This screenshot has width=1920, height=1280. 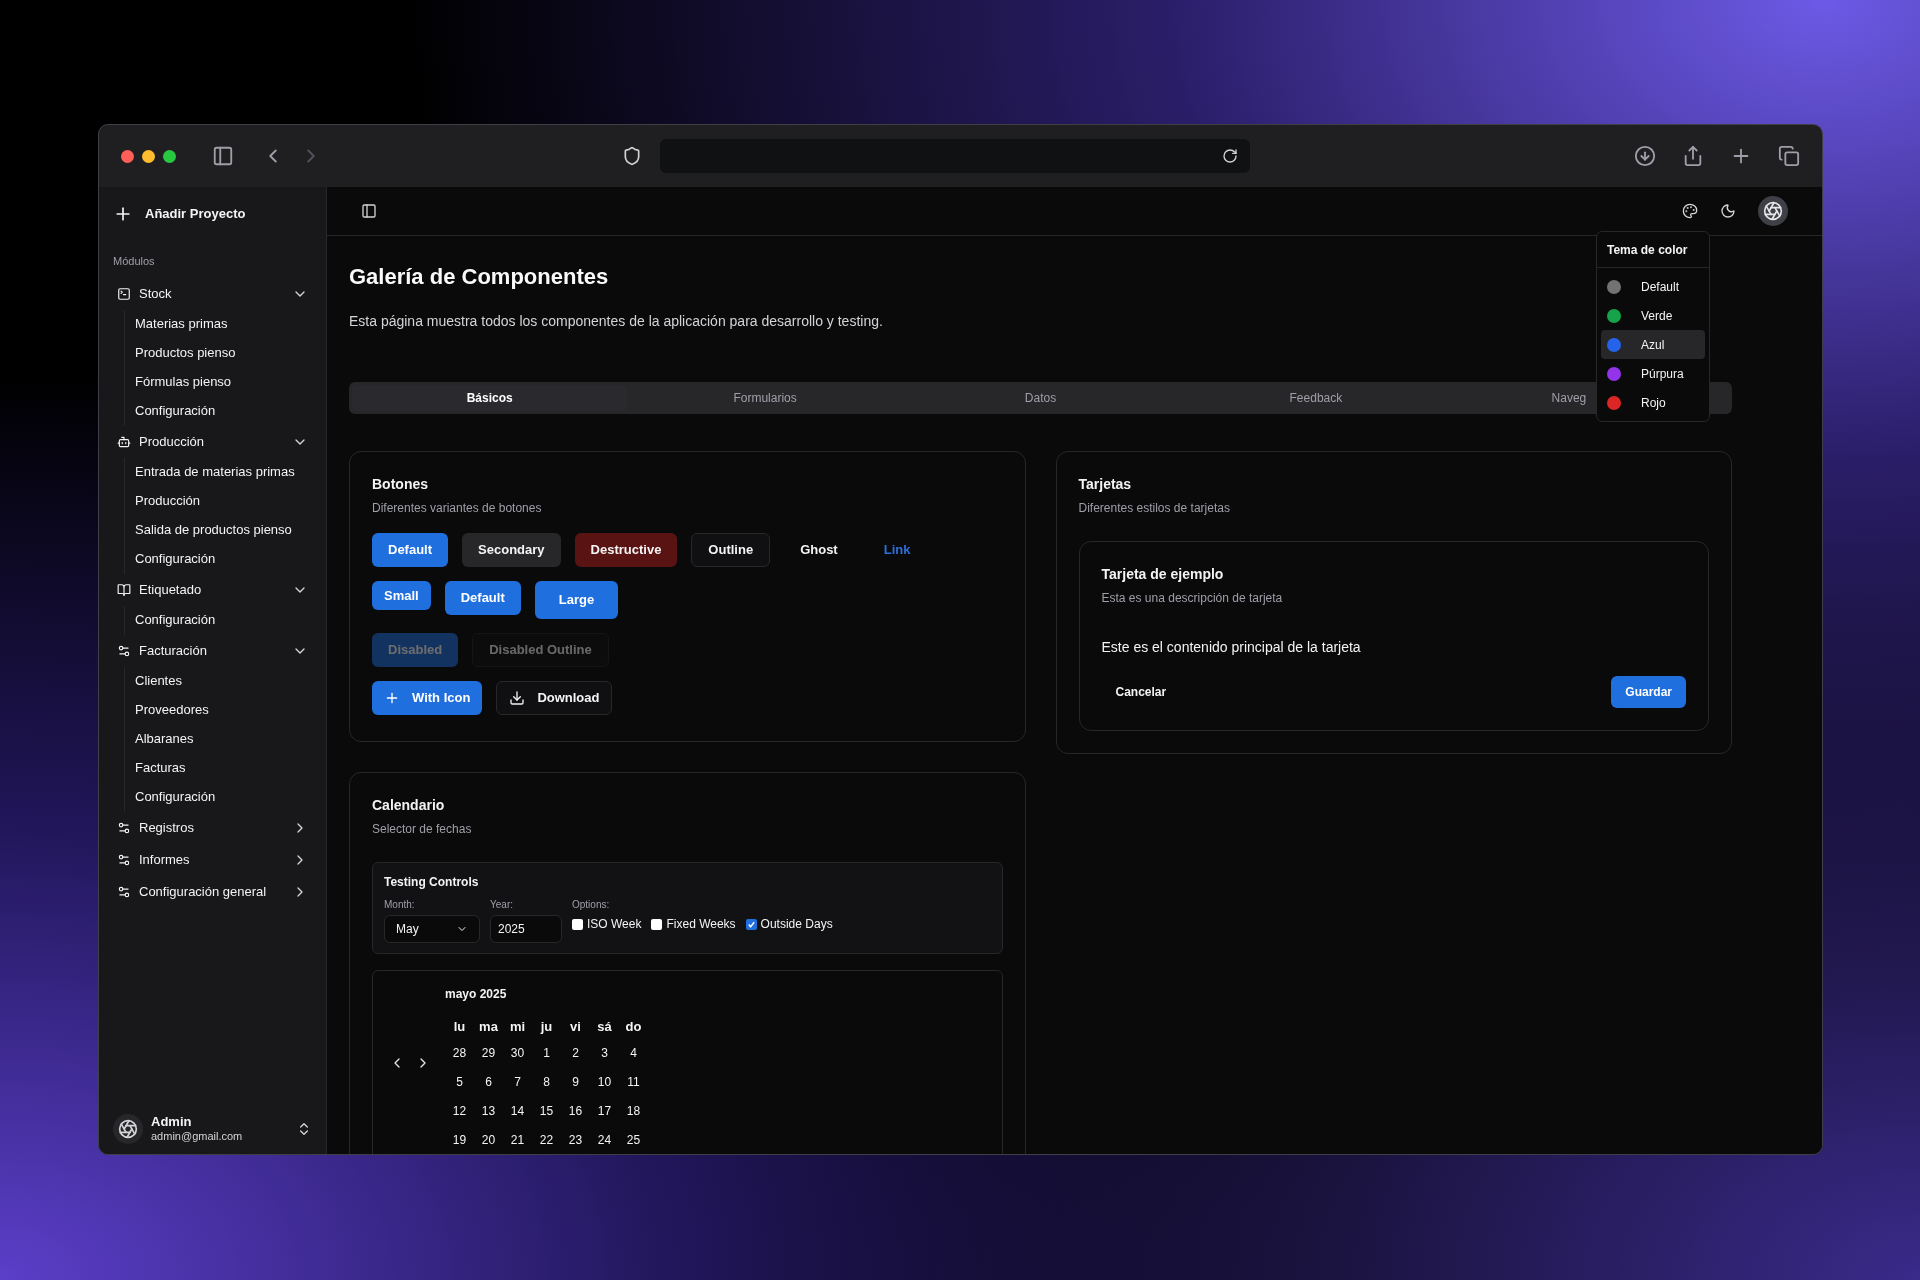 What do you see at coordinates (604, 1055) in the screenshot?
I see `calendar-day: 3` at bounding box center [604, 1055].